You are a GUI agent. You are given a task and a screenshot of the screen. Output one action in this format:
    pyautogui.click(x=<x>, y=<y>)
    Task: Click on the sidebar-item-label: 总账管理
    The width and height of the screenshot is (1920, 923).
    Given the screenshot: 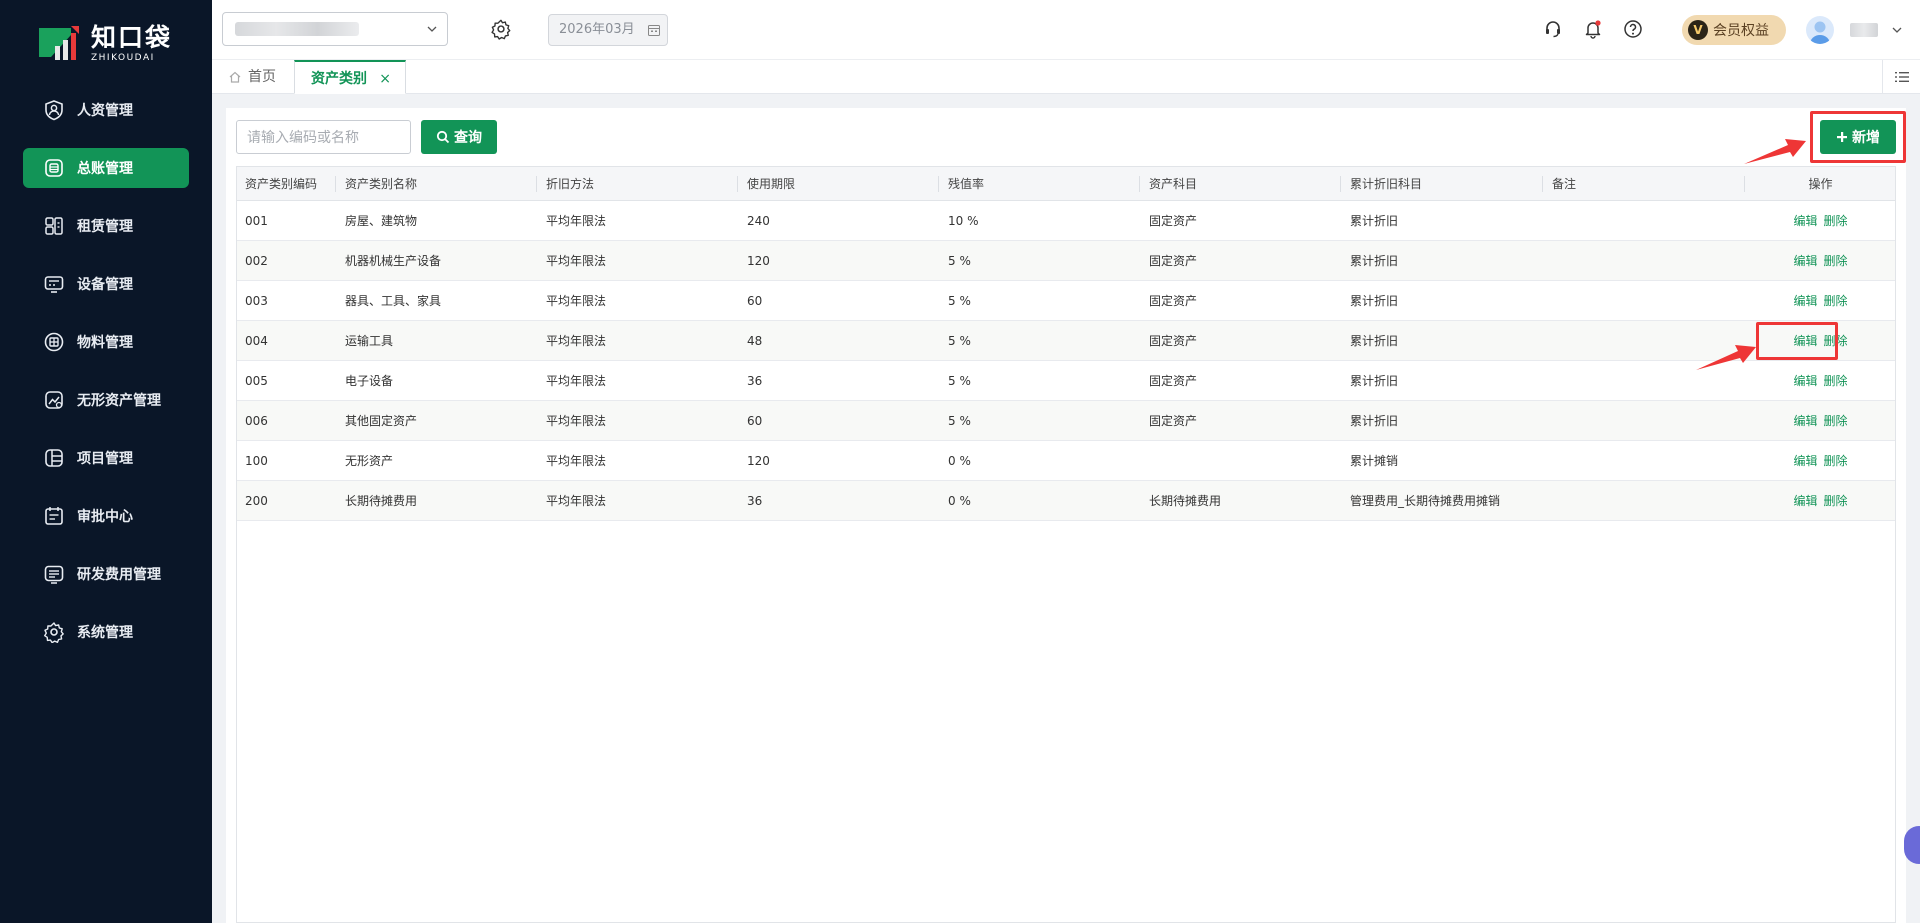 What is the action you would take?
    pyautogui.click(x=105, y=169)
    